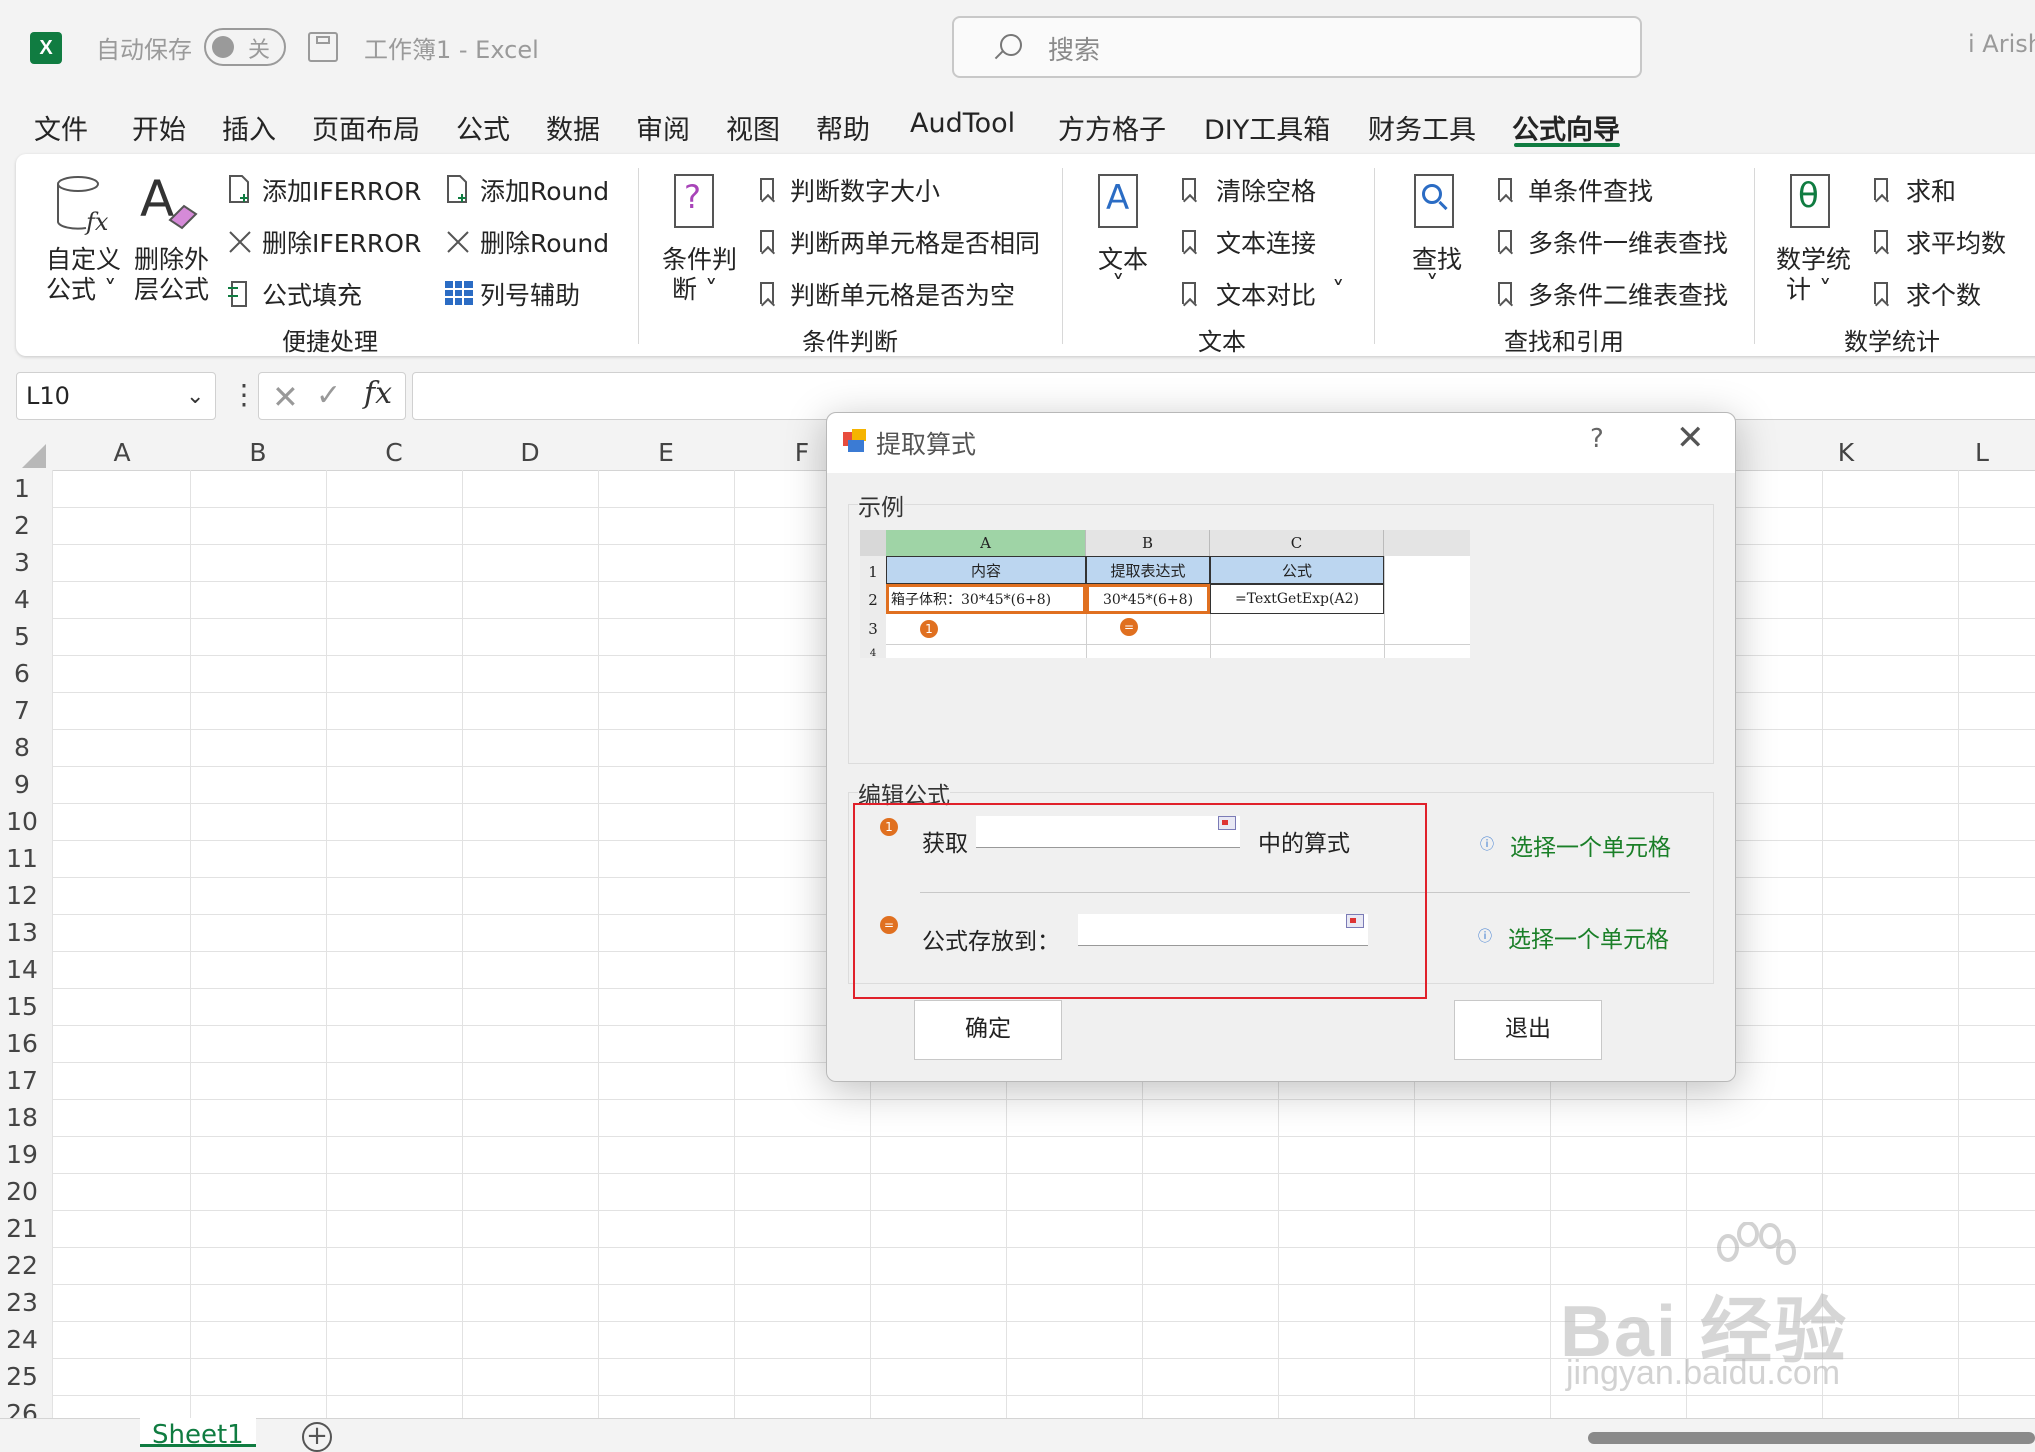  I want to click on row-header: 16, so click(22, 1043).